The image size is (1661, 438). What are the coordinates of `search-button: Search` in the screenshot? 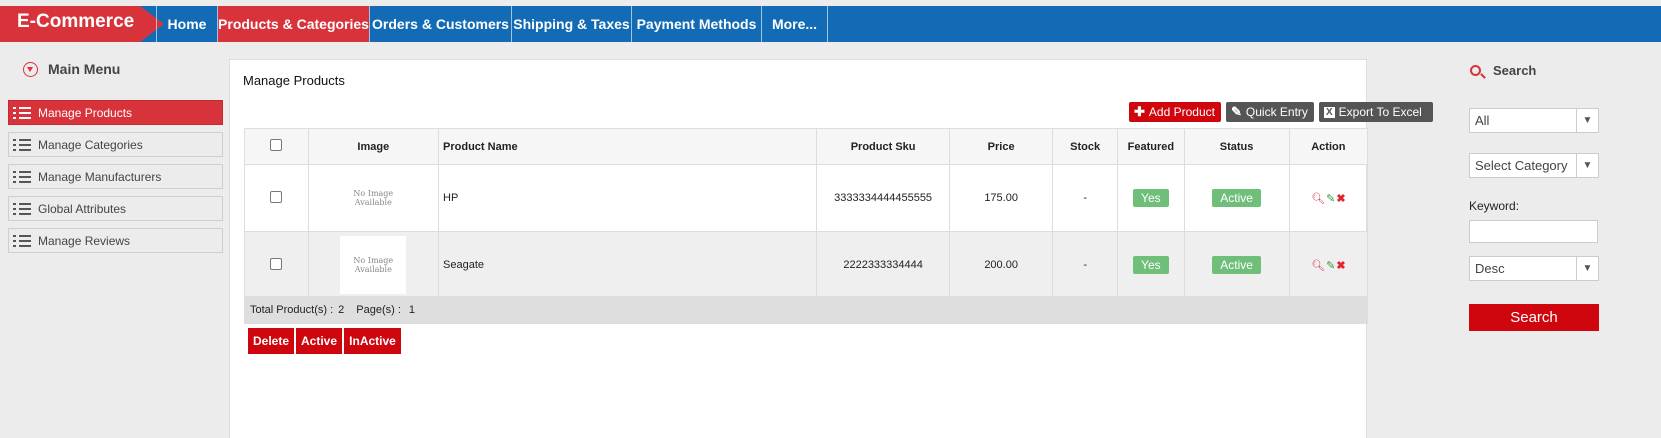 It's located at (1534, 317).